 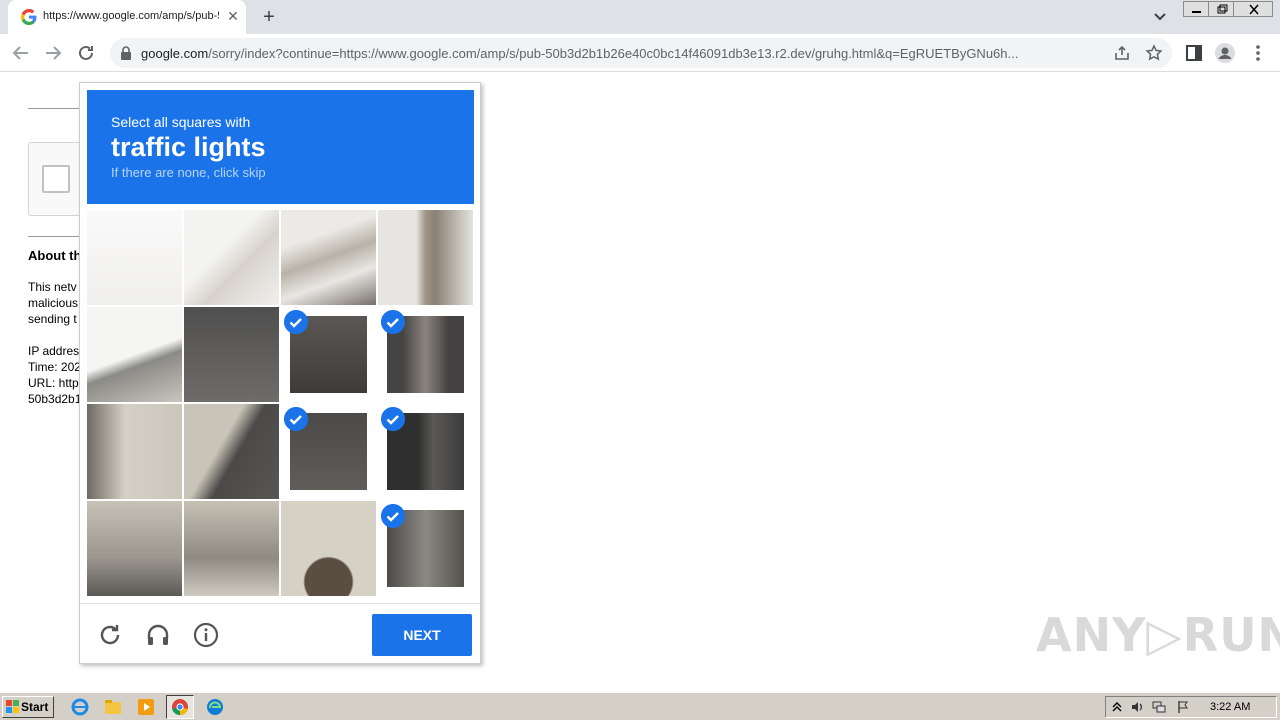 I want to click on challenge-hint: If there are none, click skip, so click(x=188, y=172).